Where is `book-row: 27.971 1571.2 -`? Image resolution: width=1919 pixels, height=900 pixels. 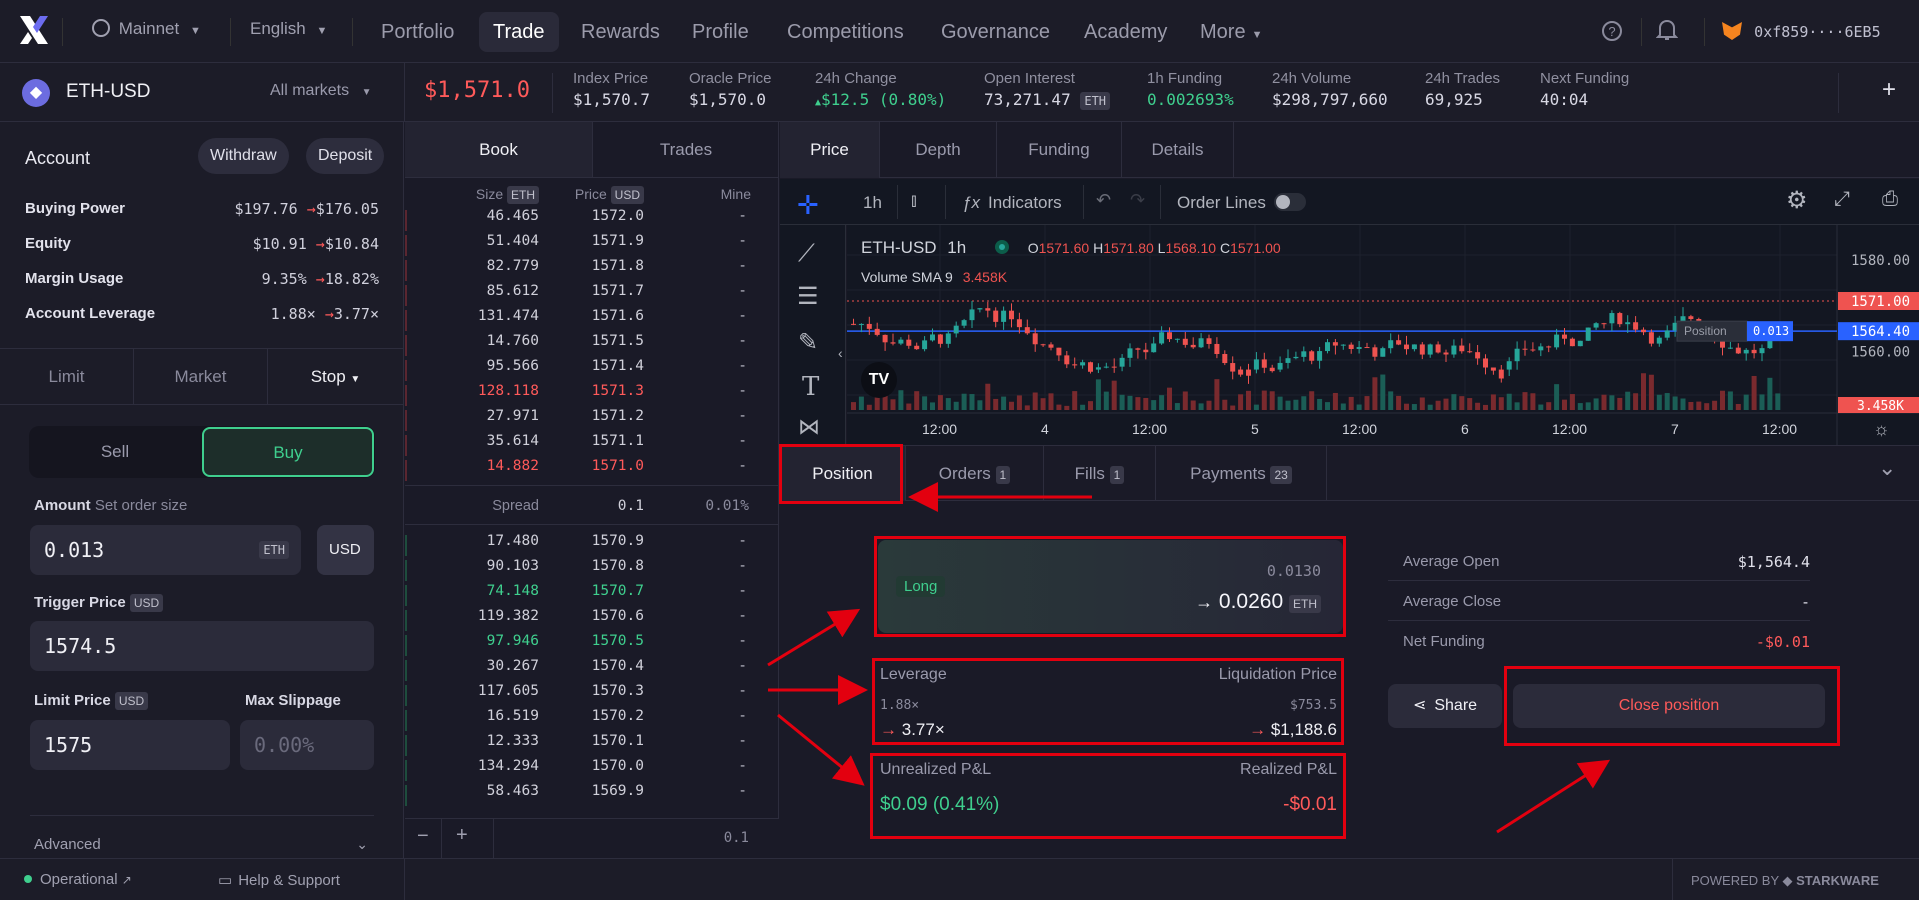 book-row: 27.971 1571.2 - is located at coordinates (592, 420).